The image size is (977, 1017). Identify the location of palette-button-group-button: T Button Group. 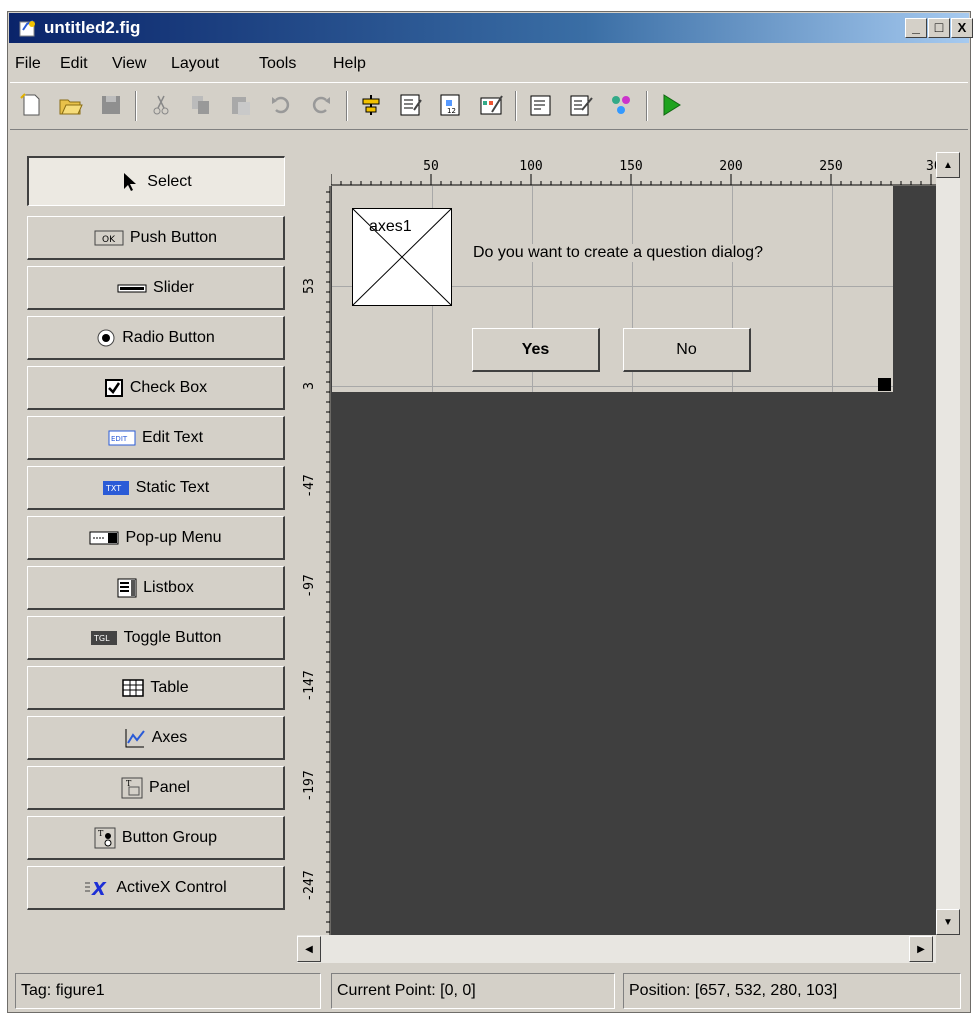
(156, 838).